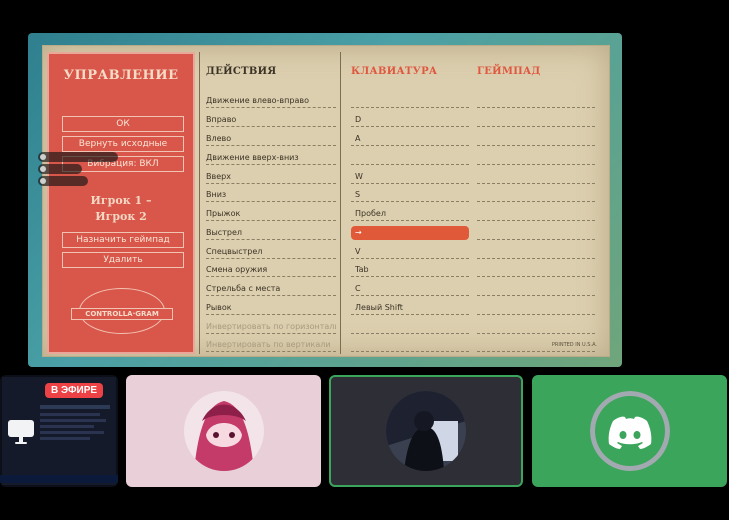  Describe the element at coordinates (74, 390) in the screenshot. I see `live-badge: В ЭФИРЕ` at that location.